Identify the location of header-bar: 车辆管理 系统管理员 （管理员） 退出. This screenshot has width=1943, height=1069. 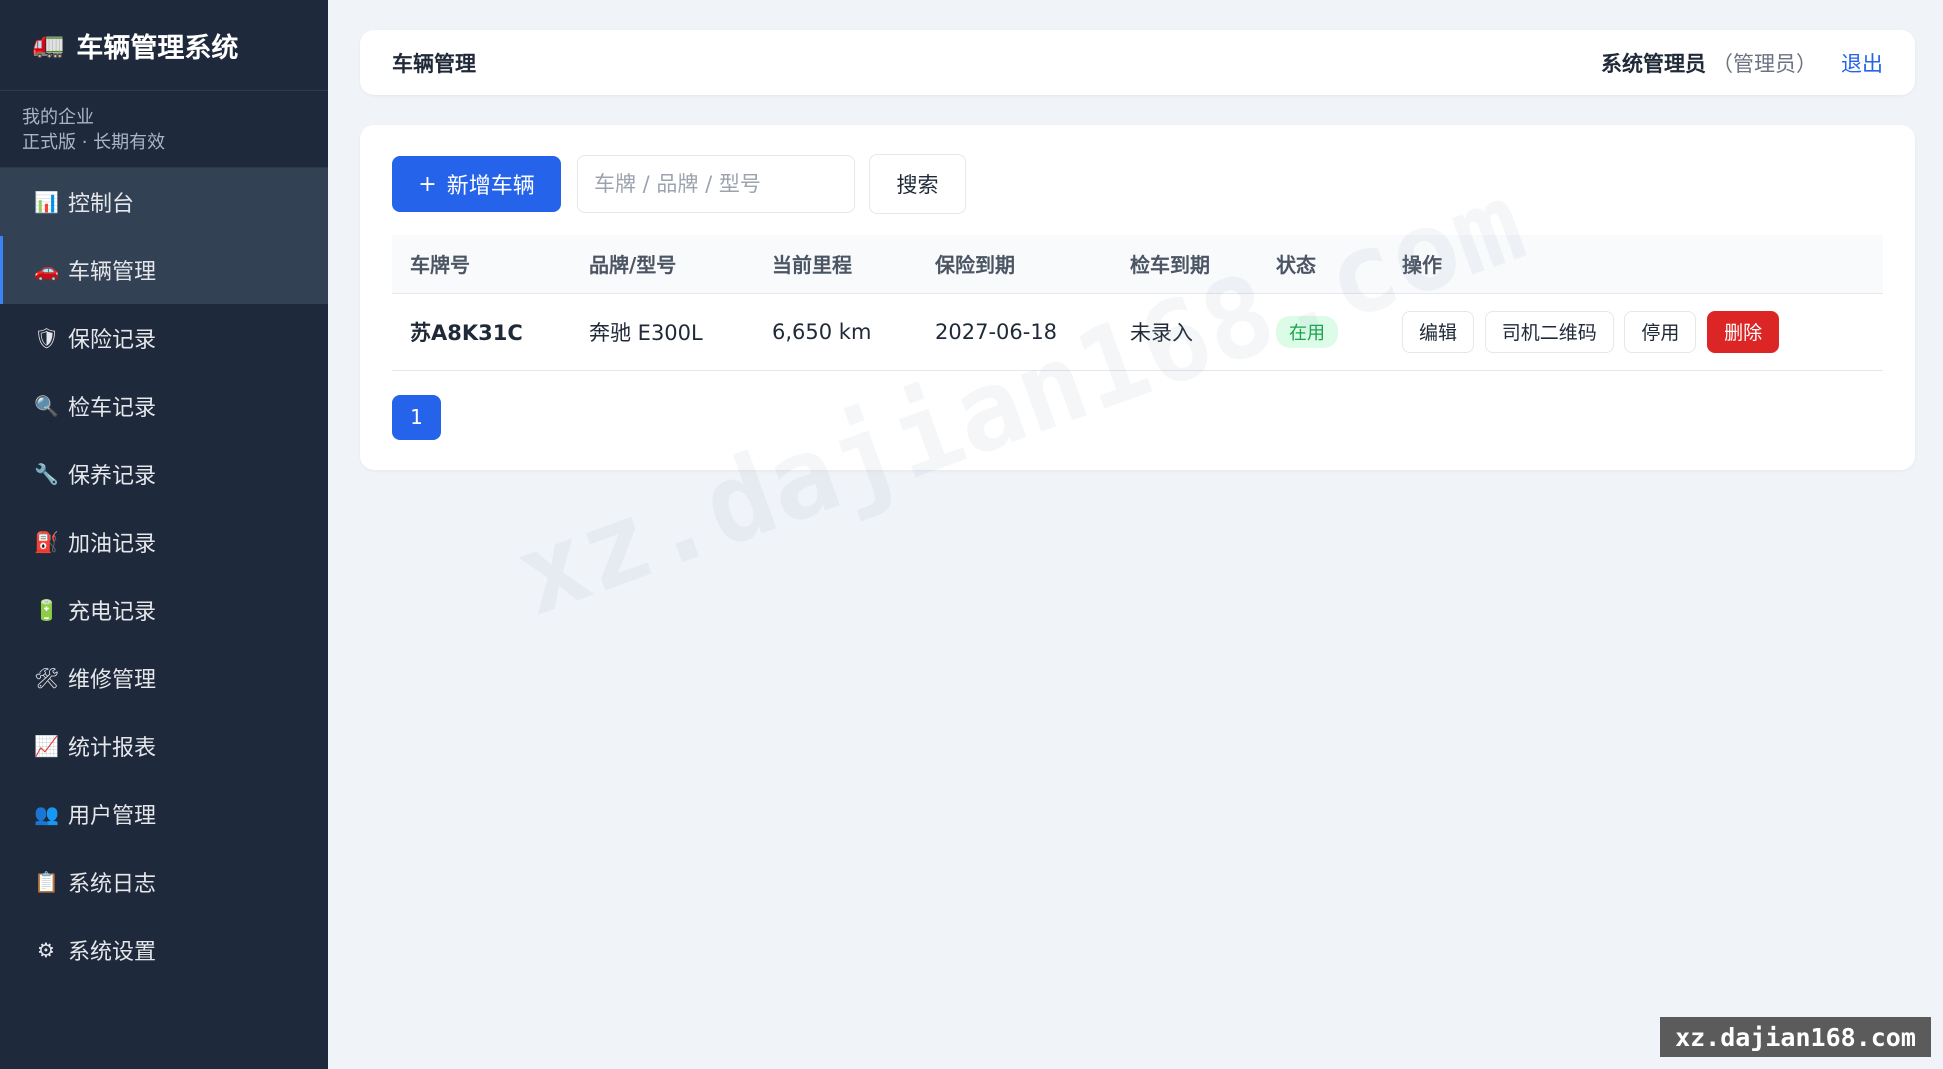
(1137, 62).